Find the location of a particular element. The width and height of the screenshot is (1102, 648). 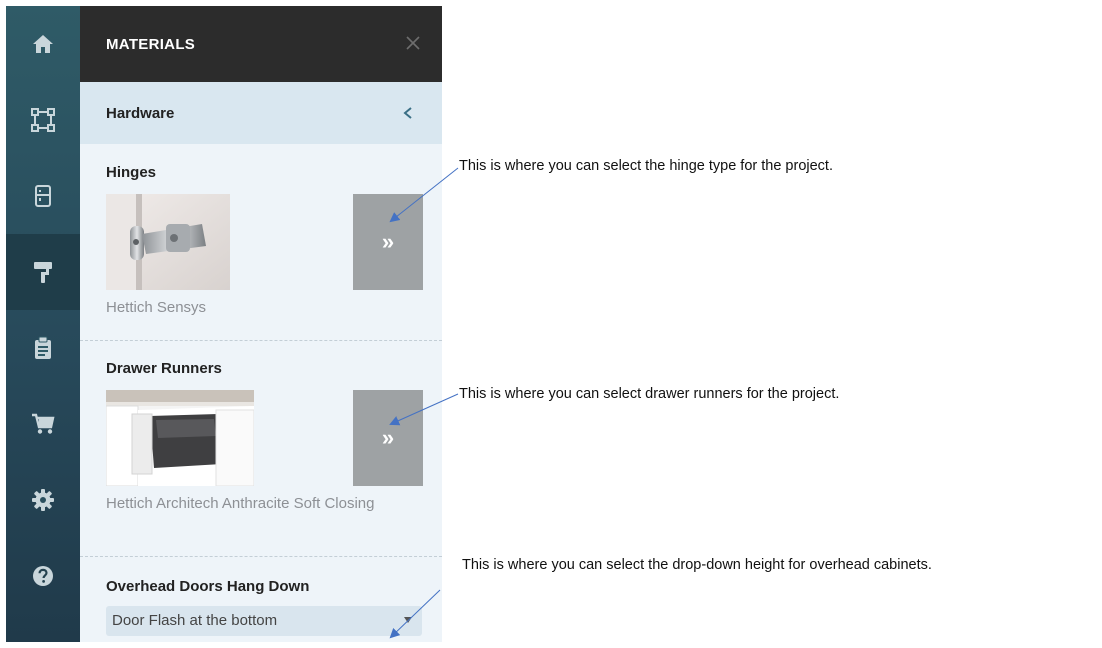

nav-item-settings is located at coordinates (43, 500).